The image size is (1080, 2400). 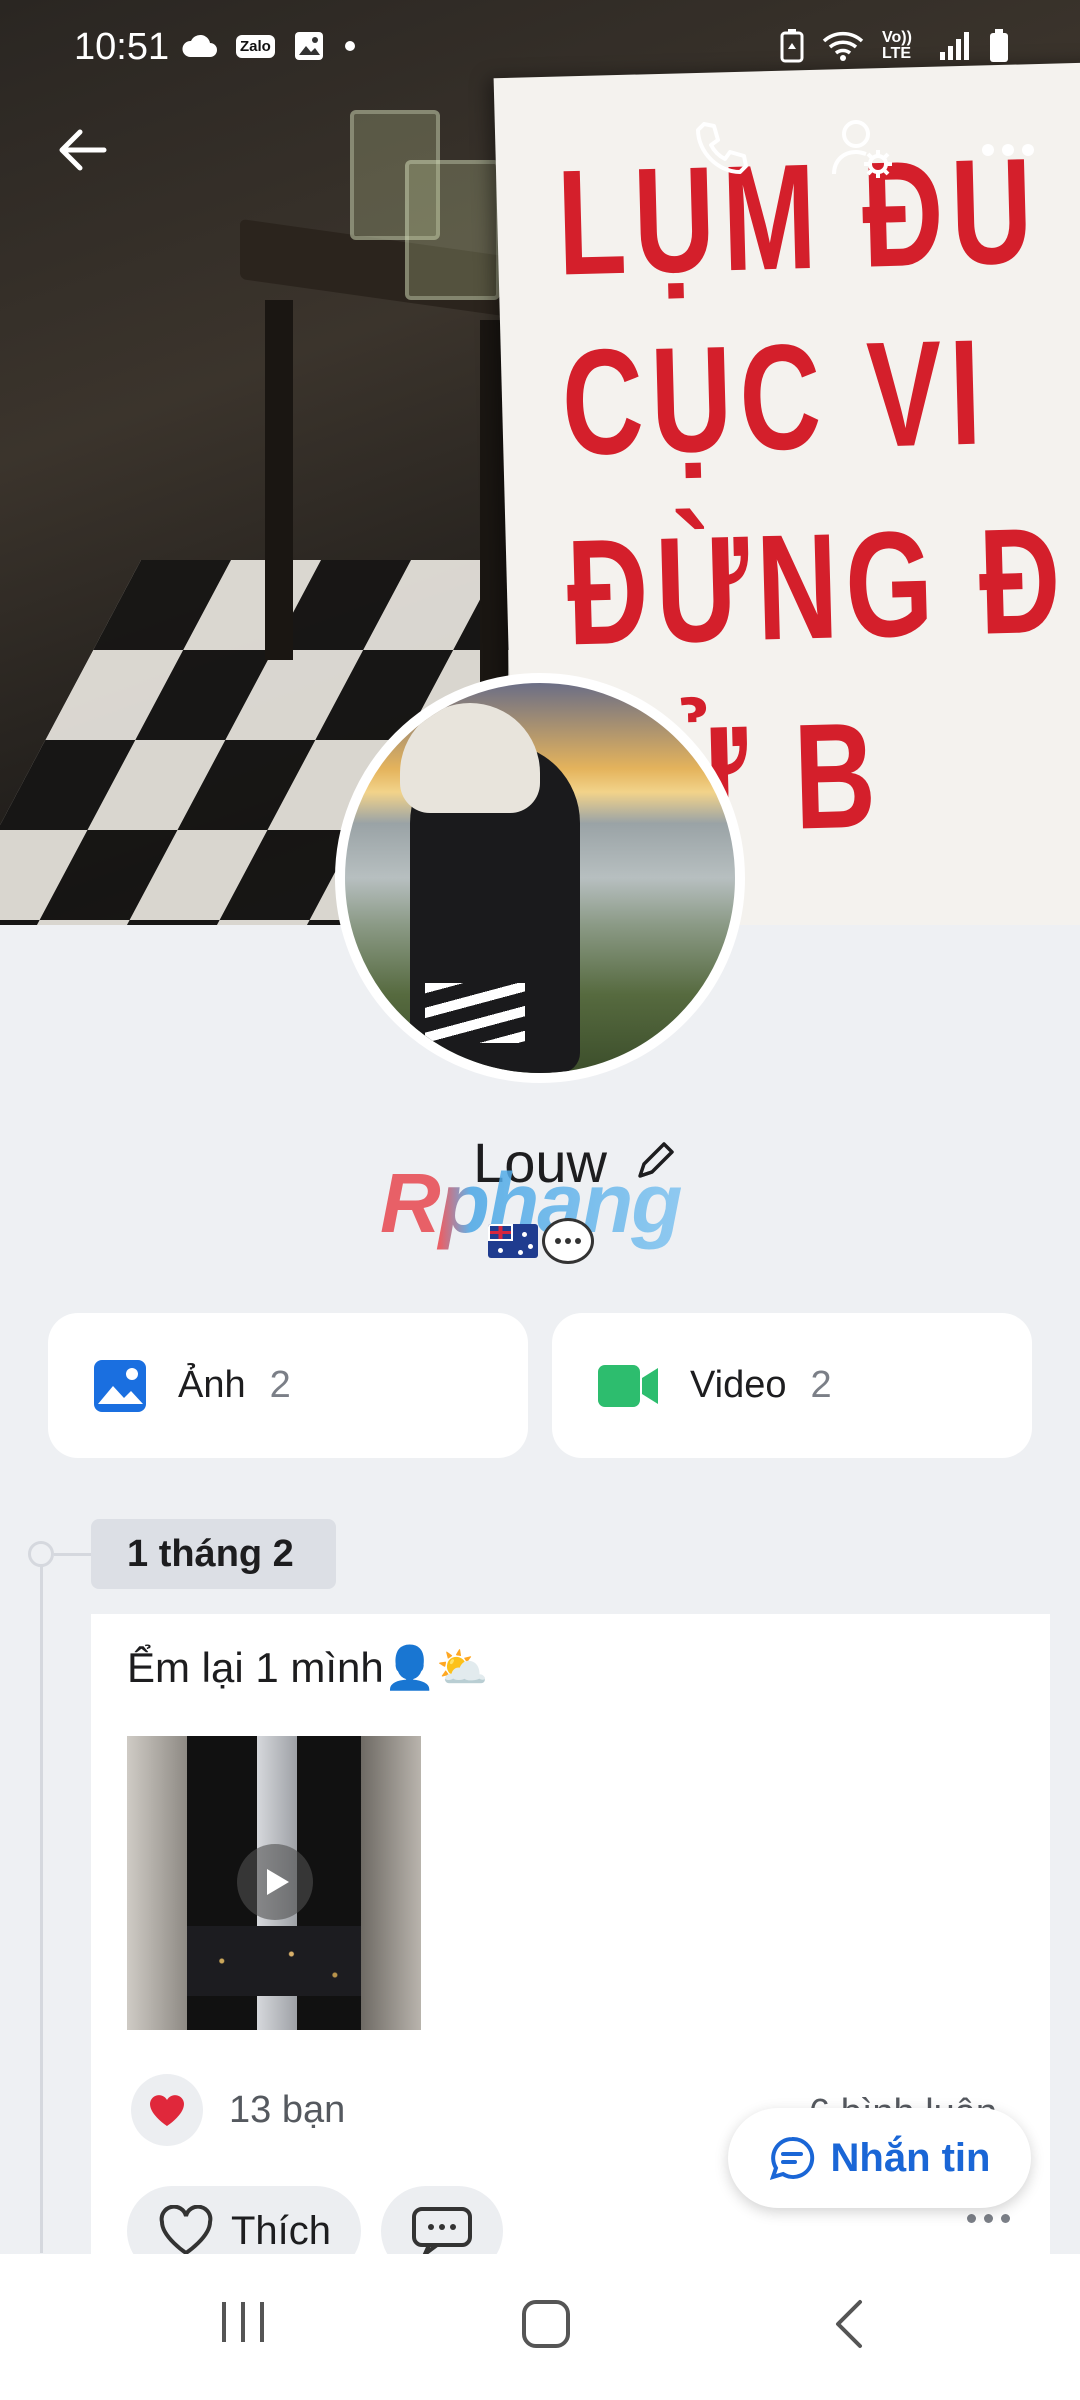 I want to click on heart-outline-icon, so click(x=186, y=2230).